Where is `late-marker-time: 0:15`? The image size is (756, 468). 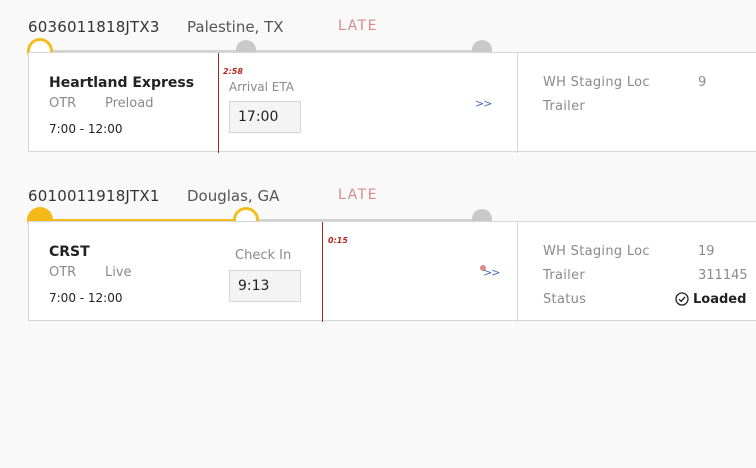
late-marker-time: 0:15 is located at coordinates (338, 240).